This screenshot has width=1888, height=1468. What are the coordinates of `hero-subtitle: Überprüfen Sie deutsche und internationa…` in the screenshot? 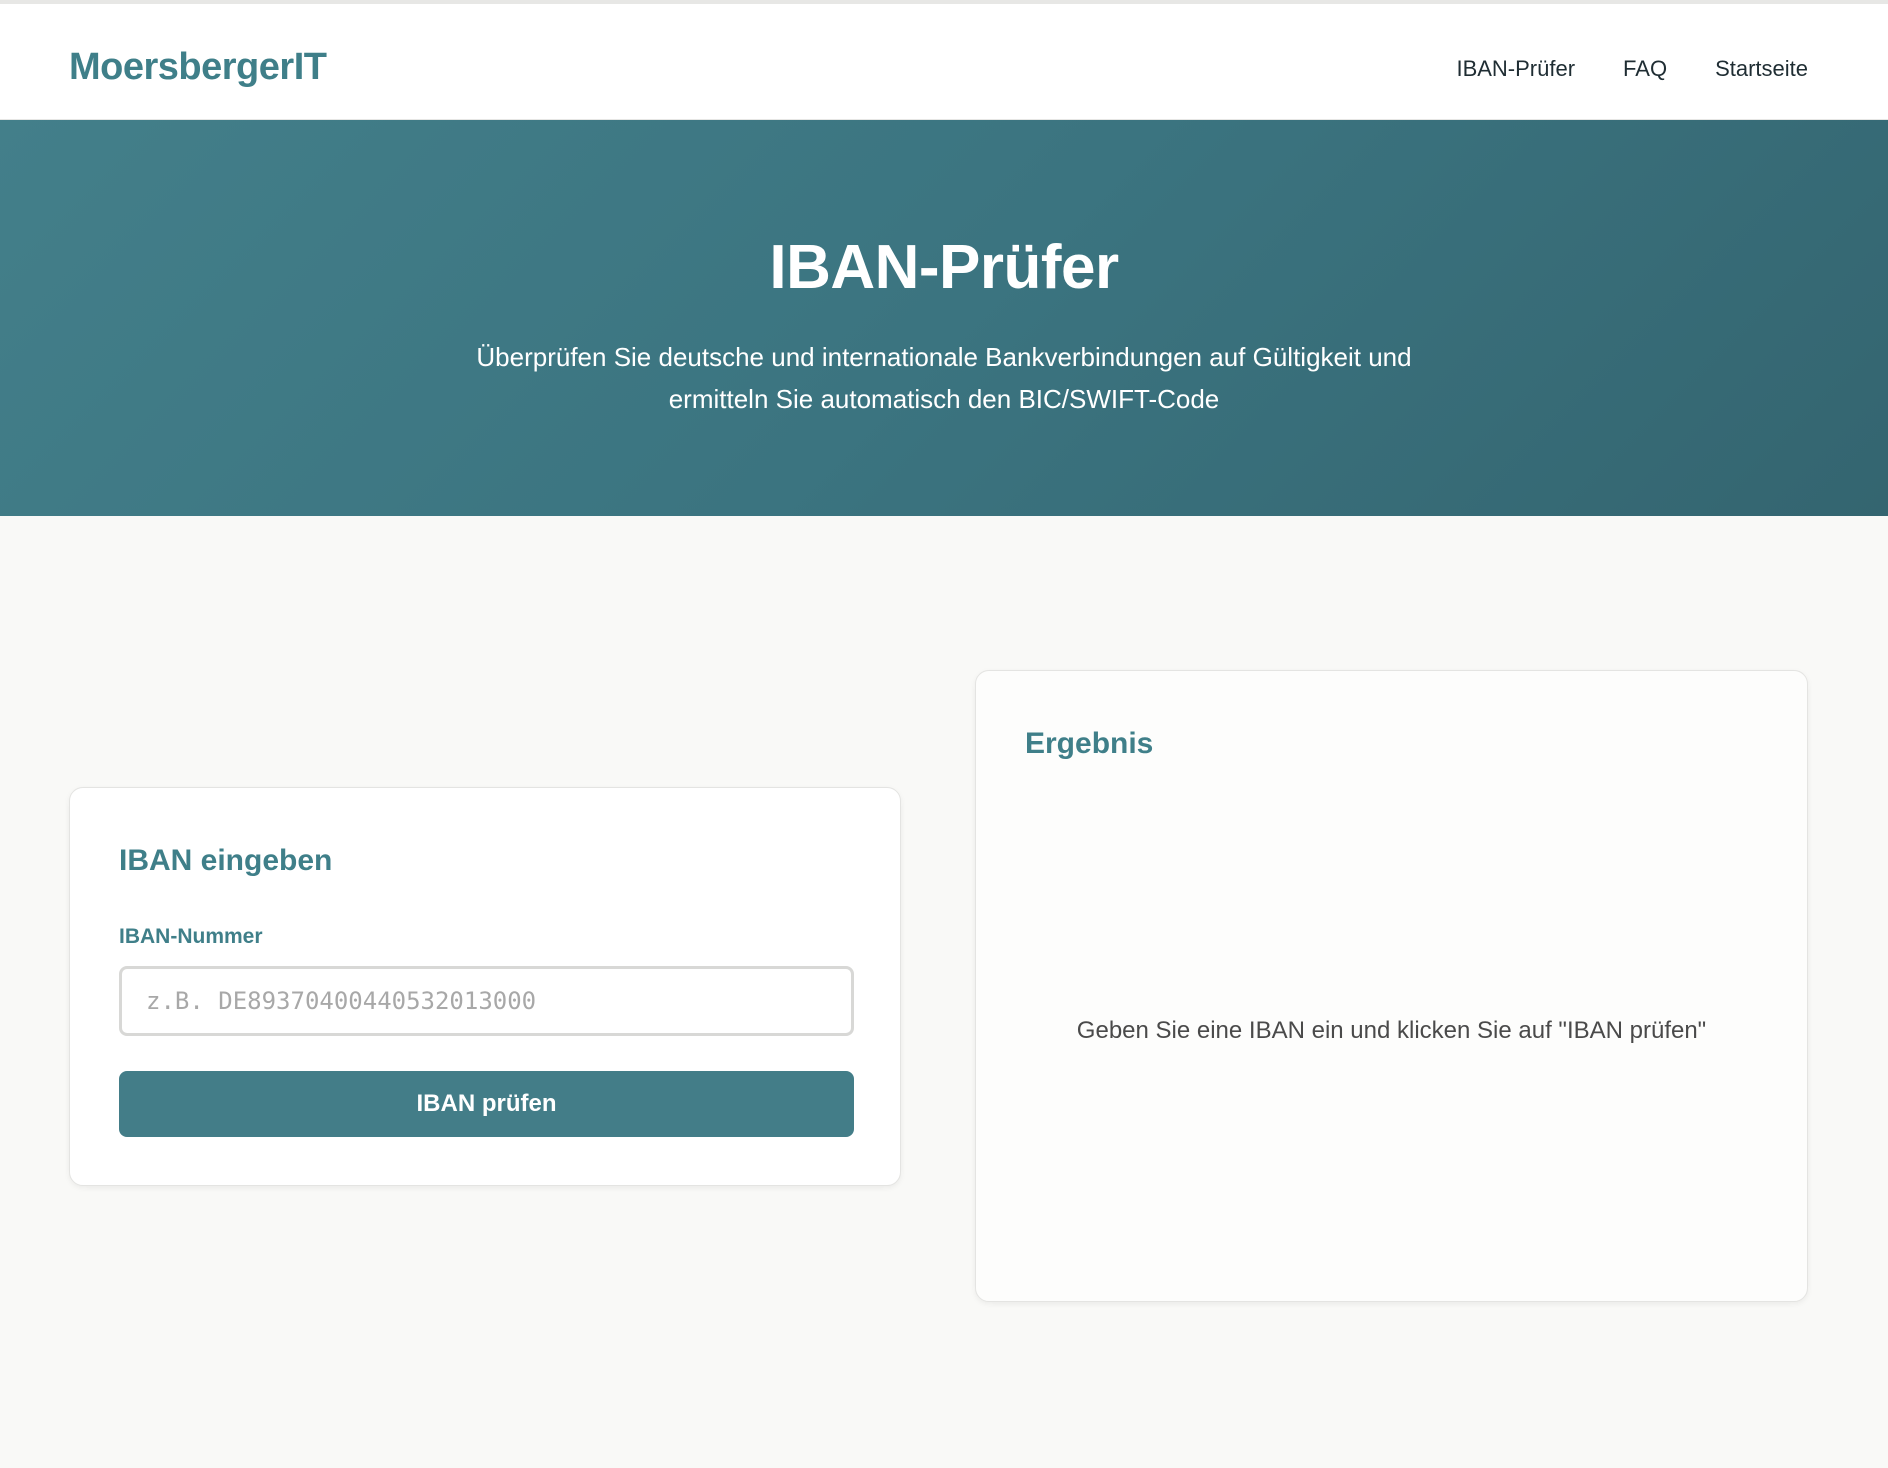 It's located at (944, 378).